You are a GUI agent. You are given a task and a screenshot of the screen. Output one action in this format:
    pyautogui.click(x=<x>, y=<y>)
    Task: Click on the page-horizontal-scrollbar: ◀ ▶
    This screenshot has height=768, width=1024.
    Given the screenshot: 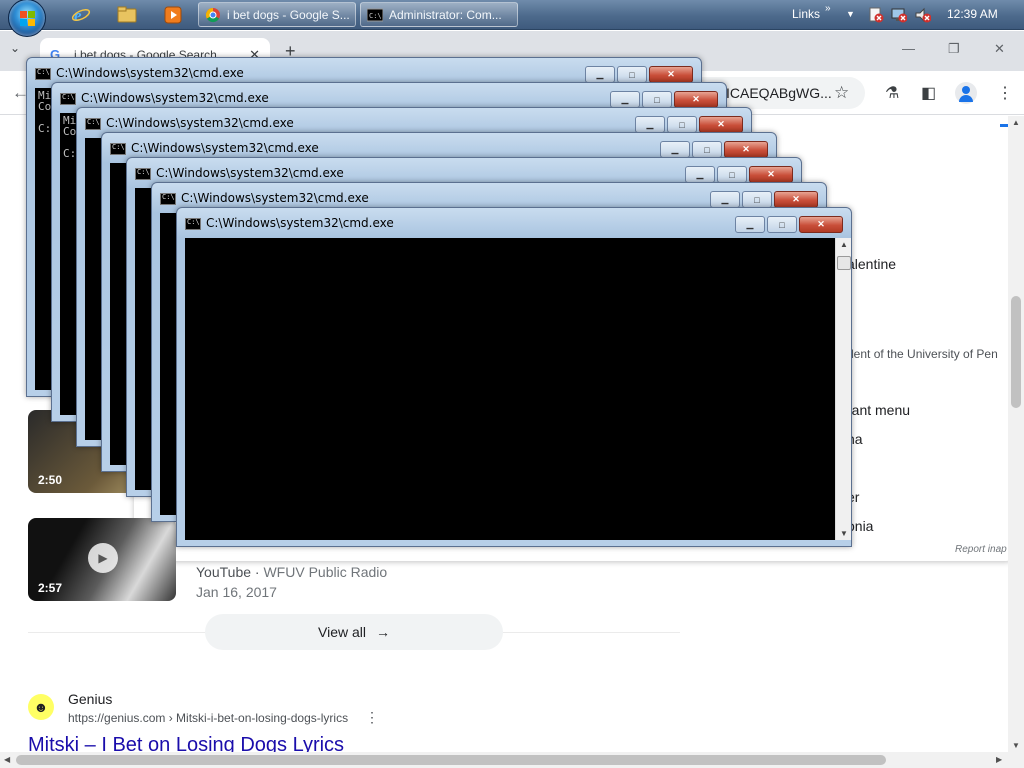 What is the action you would take?
    pyautogui.click(x=512, y=760)
    